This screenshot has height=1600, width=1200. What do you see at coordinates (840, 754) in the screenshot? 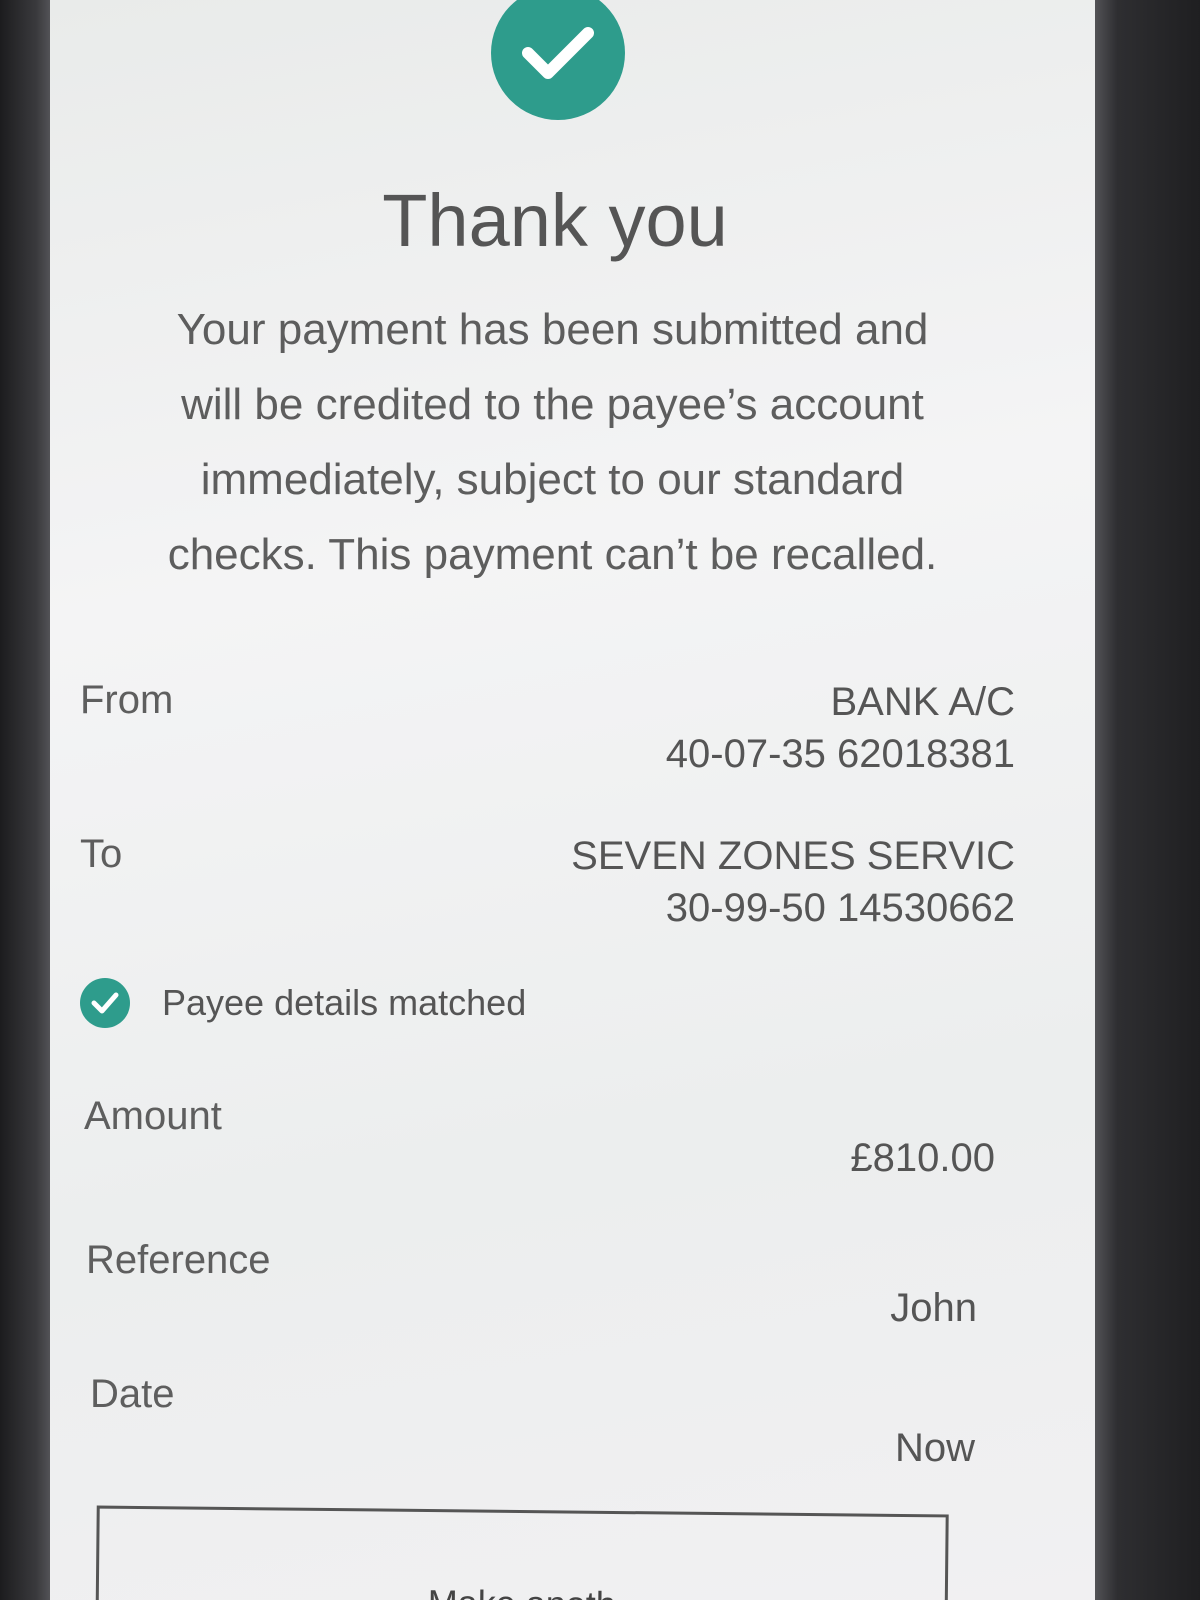
I see `from-account-number: 40-07-35 62018381` at bounding box center [840, 754].